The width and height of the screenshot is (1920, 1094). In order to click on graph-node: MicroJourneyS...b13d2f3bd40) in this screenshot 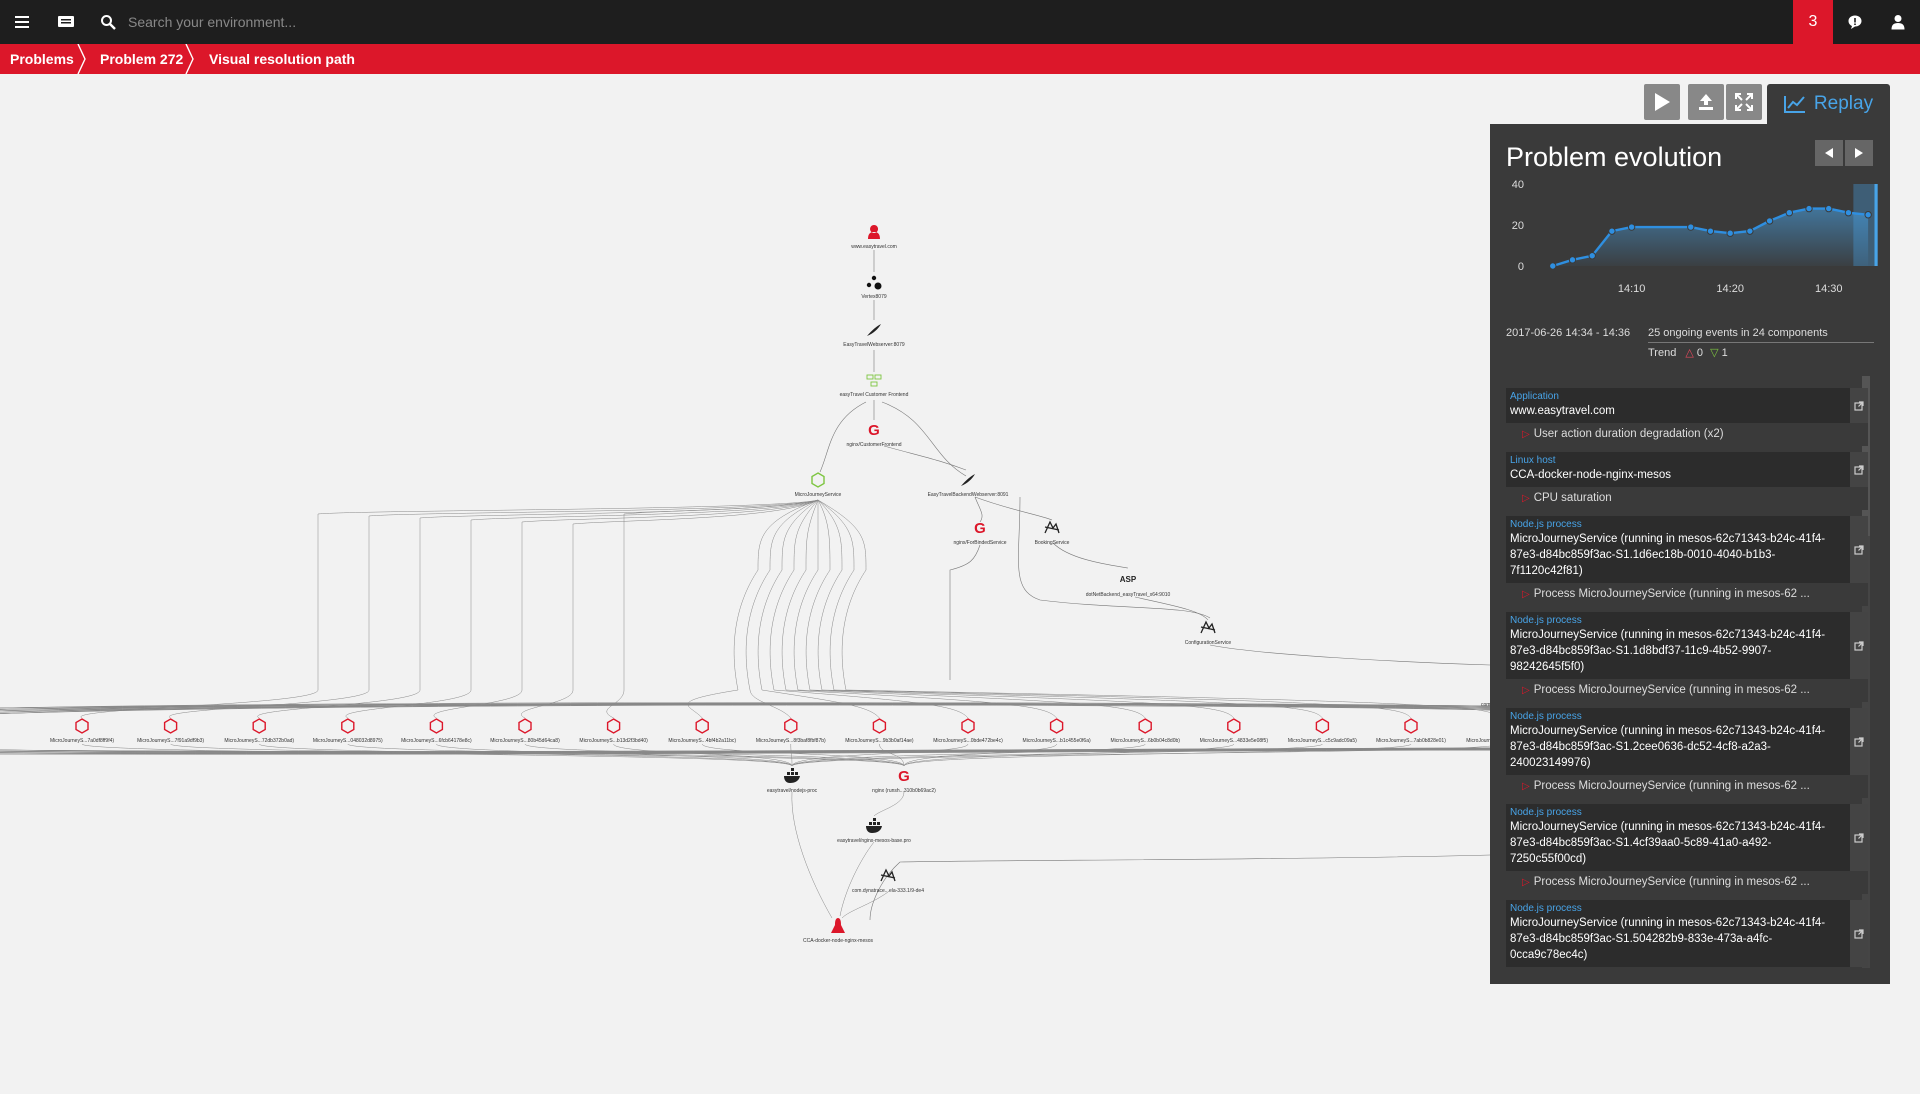, I will do `click(613, 731)`.